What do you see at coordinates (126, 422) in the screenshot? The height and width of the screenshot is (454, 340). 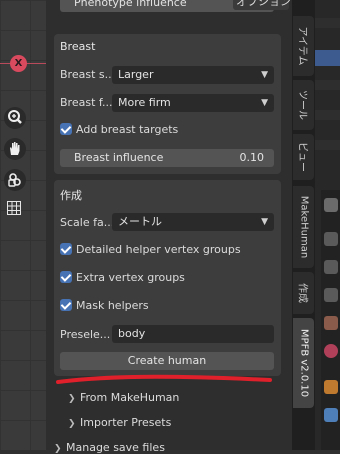 I see `subpanel-importer-presets-label: Importer Presets` at bounding box center [126, 422].